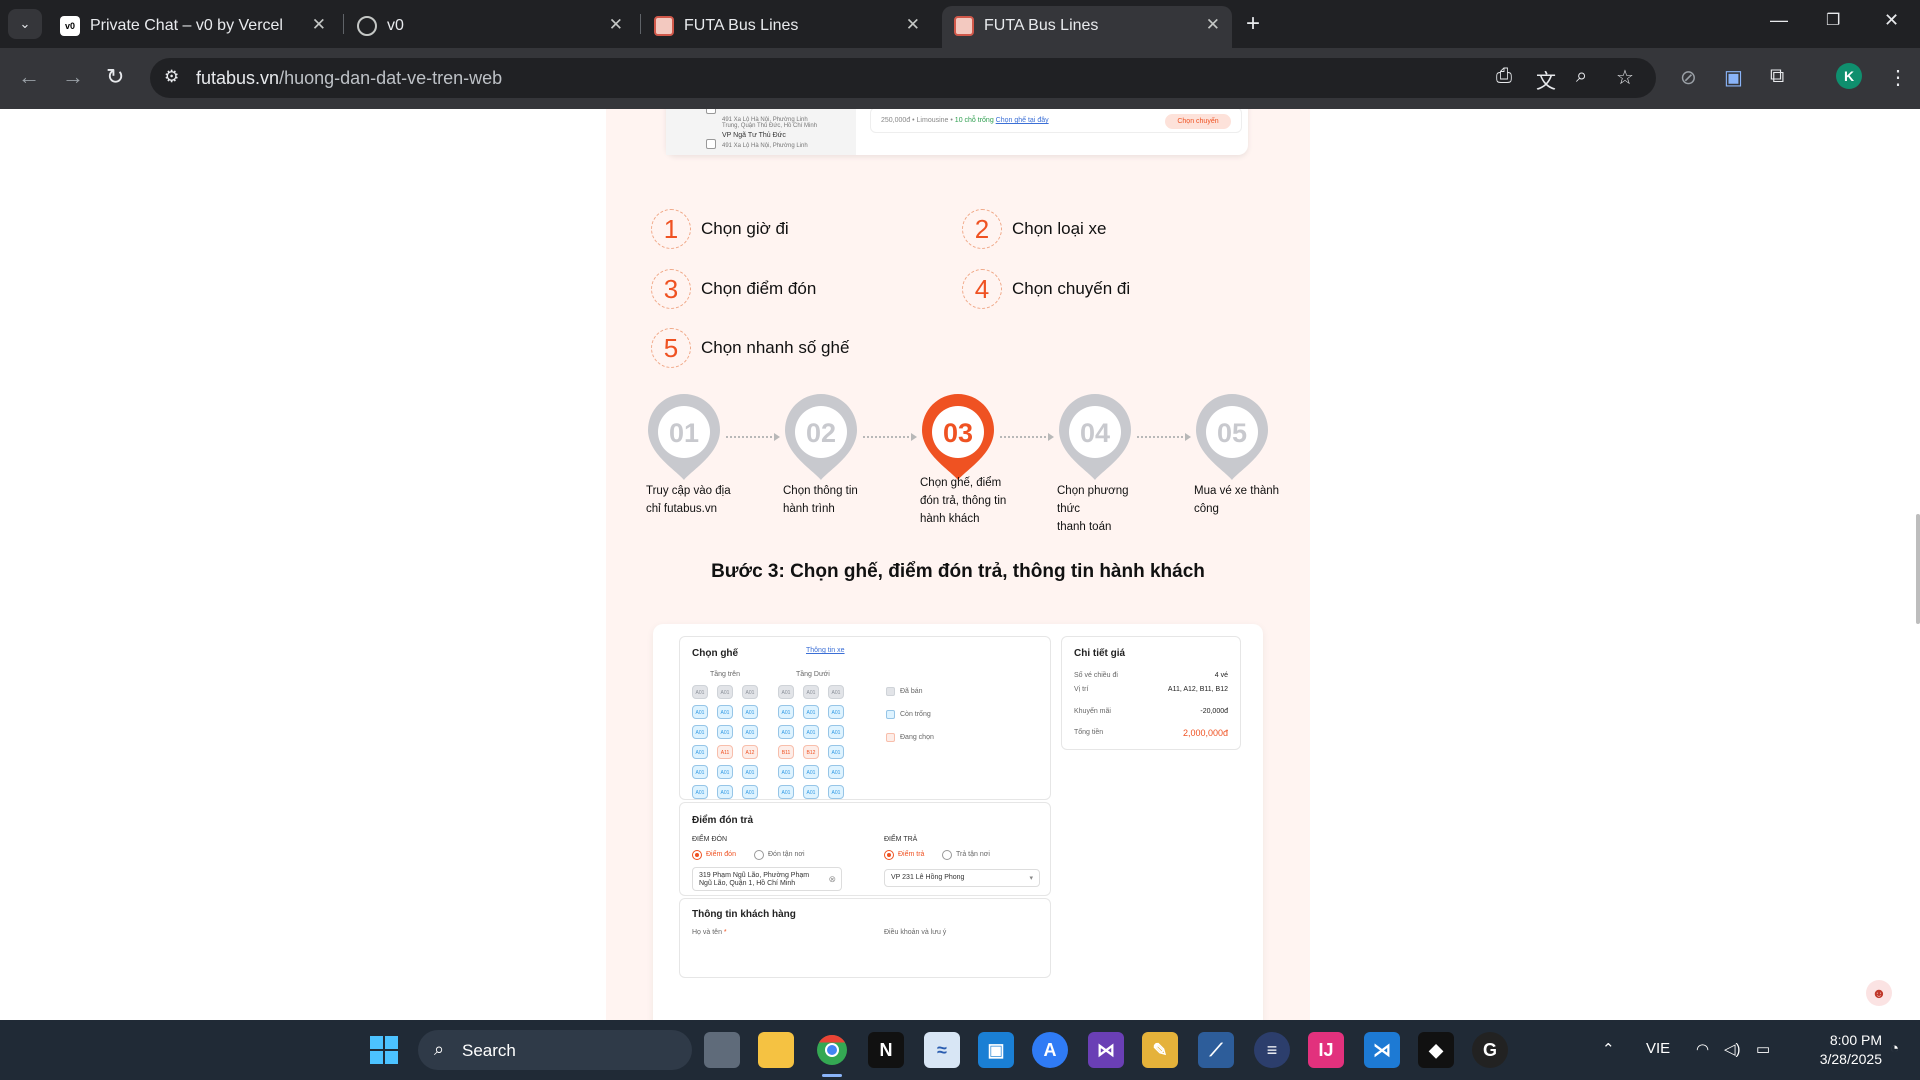 The image size is (1920, 1080). What do you see at coordinates (73, 77) in the screenshot?
I see `forward-button: →` at bounding box center [73, 77].